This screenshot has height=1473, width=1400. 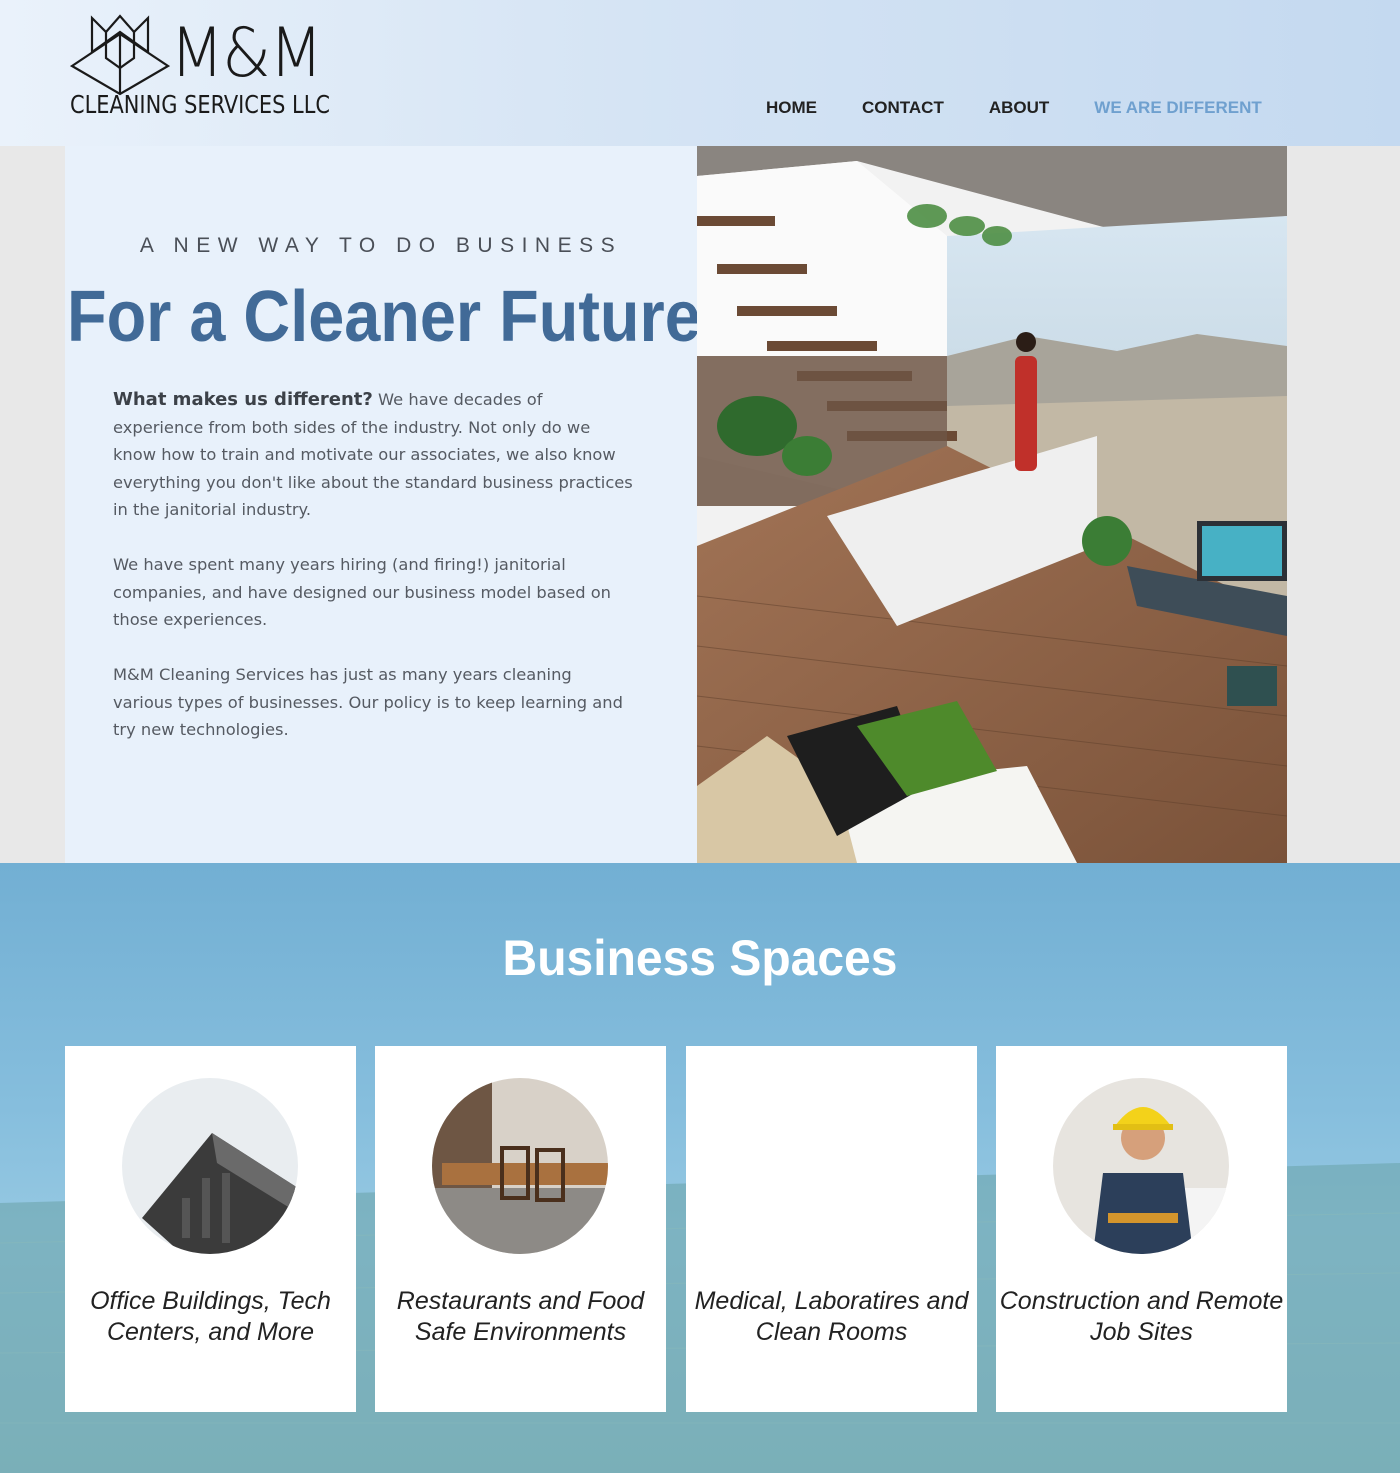 I want to click on nav-about: ABOUT, so click(x=1019, y=108).